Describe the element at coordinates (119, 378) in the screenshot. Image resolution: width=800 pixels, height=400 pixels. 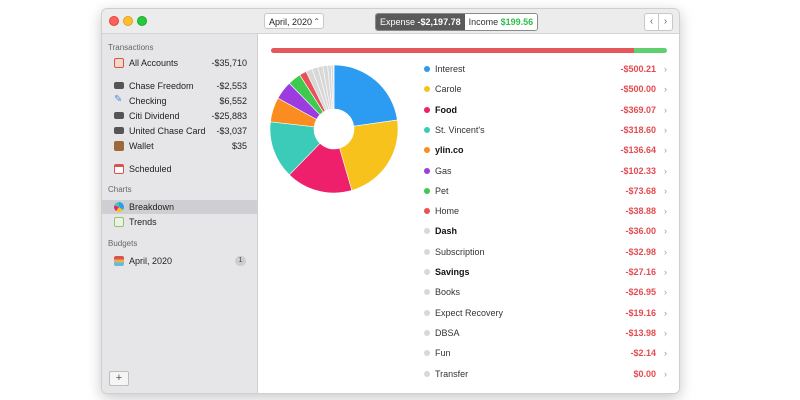
I see `add-button: +` at that location.